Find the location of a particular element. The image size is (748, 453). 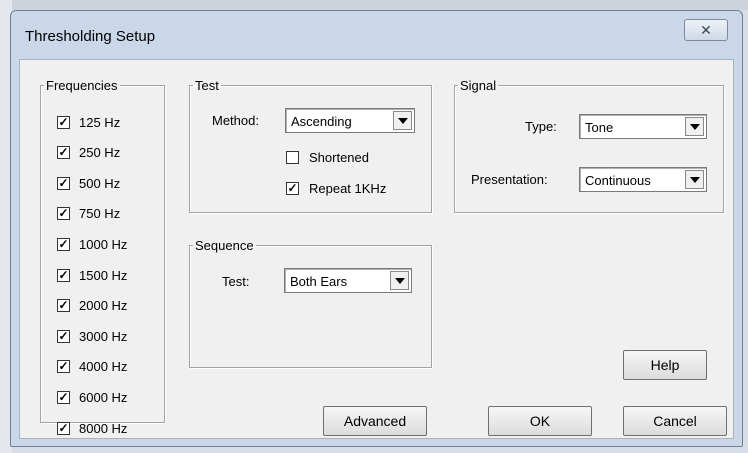

presentation-select: Continuous is located at coordinates (643, 179).